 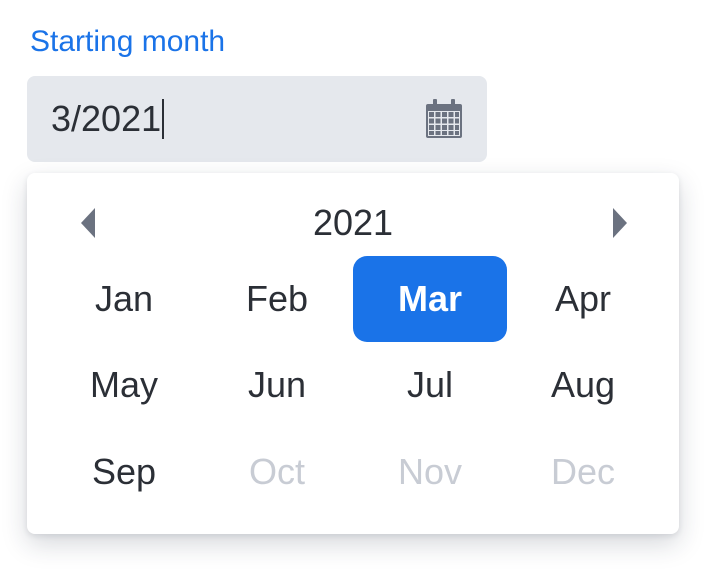 What do you see at coordinates (277, 385) in the screenshot?
I see `month-jun: Jun` at bounding box center [277, 385].